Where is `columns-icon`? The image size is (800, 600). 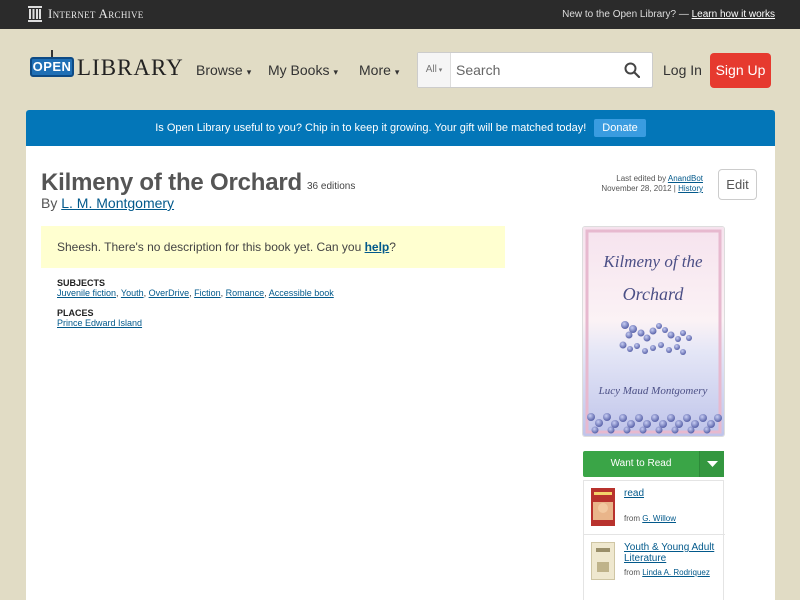
columns-icon is located at coordinates (35, 14).